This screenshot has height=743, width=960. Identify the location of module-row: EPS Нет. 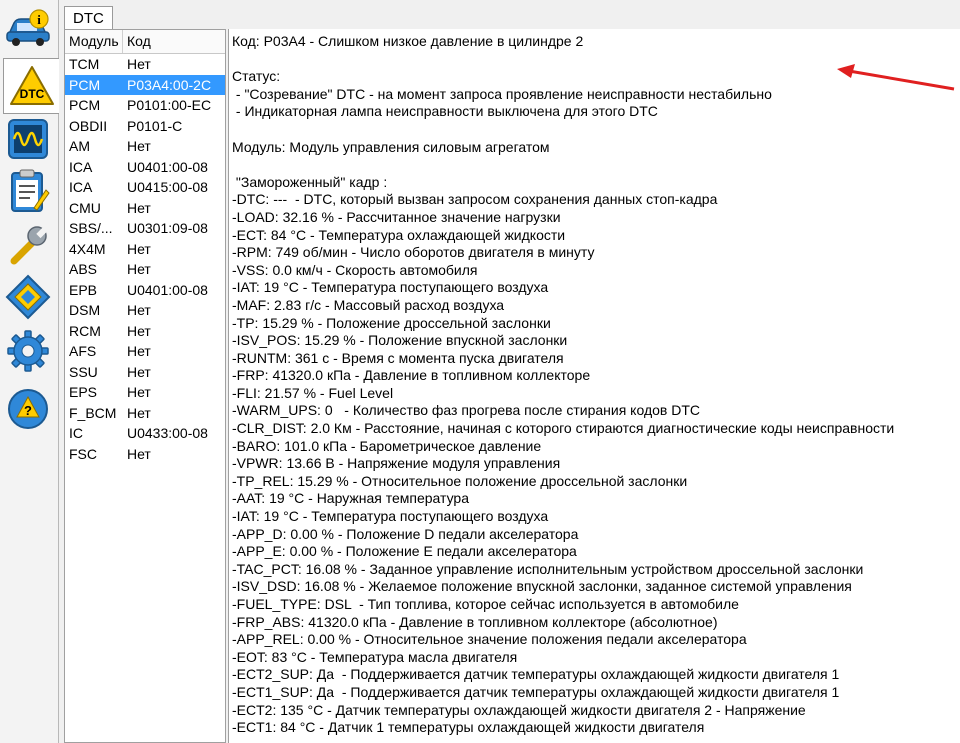
(145, 392).